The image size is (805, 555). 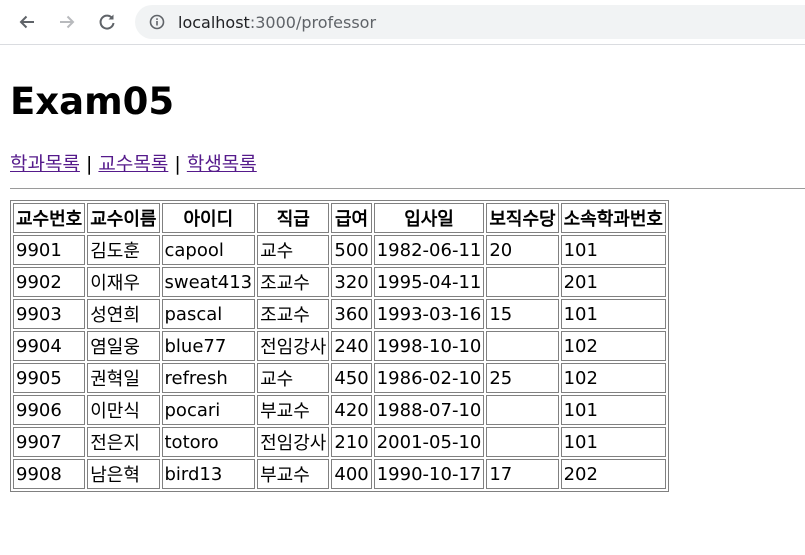 What do you see at coordinates (208, 314) in the screenshot?
I see `table-cell: pascal` at bounding box center [208, 314].